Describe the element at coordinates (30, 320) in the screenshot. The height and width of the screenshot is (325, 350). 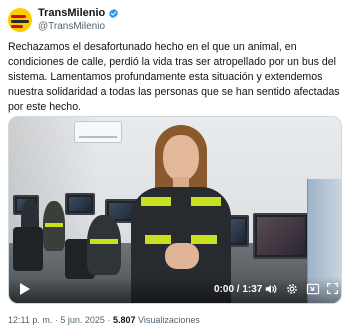
I see `tweet-time: 12:11 p. m.` at that location.